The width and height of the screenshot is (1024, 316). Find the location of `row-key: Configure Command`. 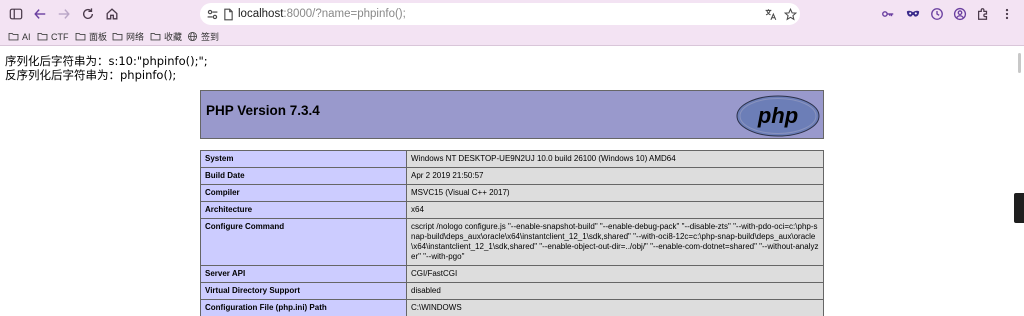

row-key: Configure Command is located at coordinates (303, 242).